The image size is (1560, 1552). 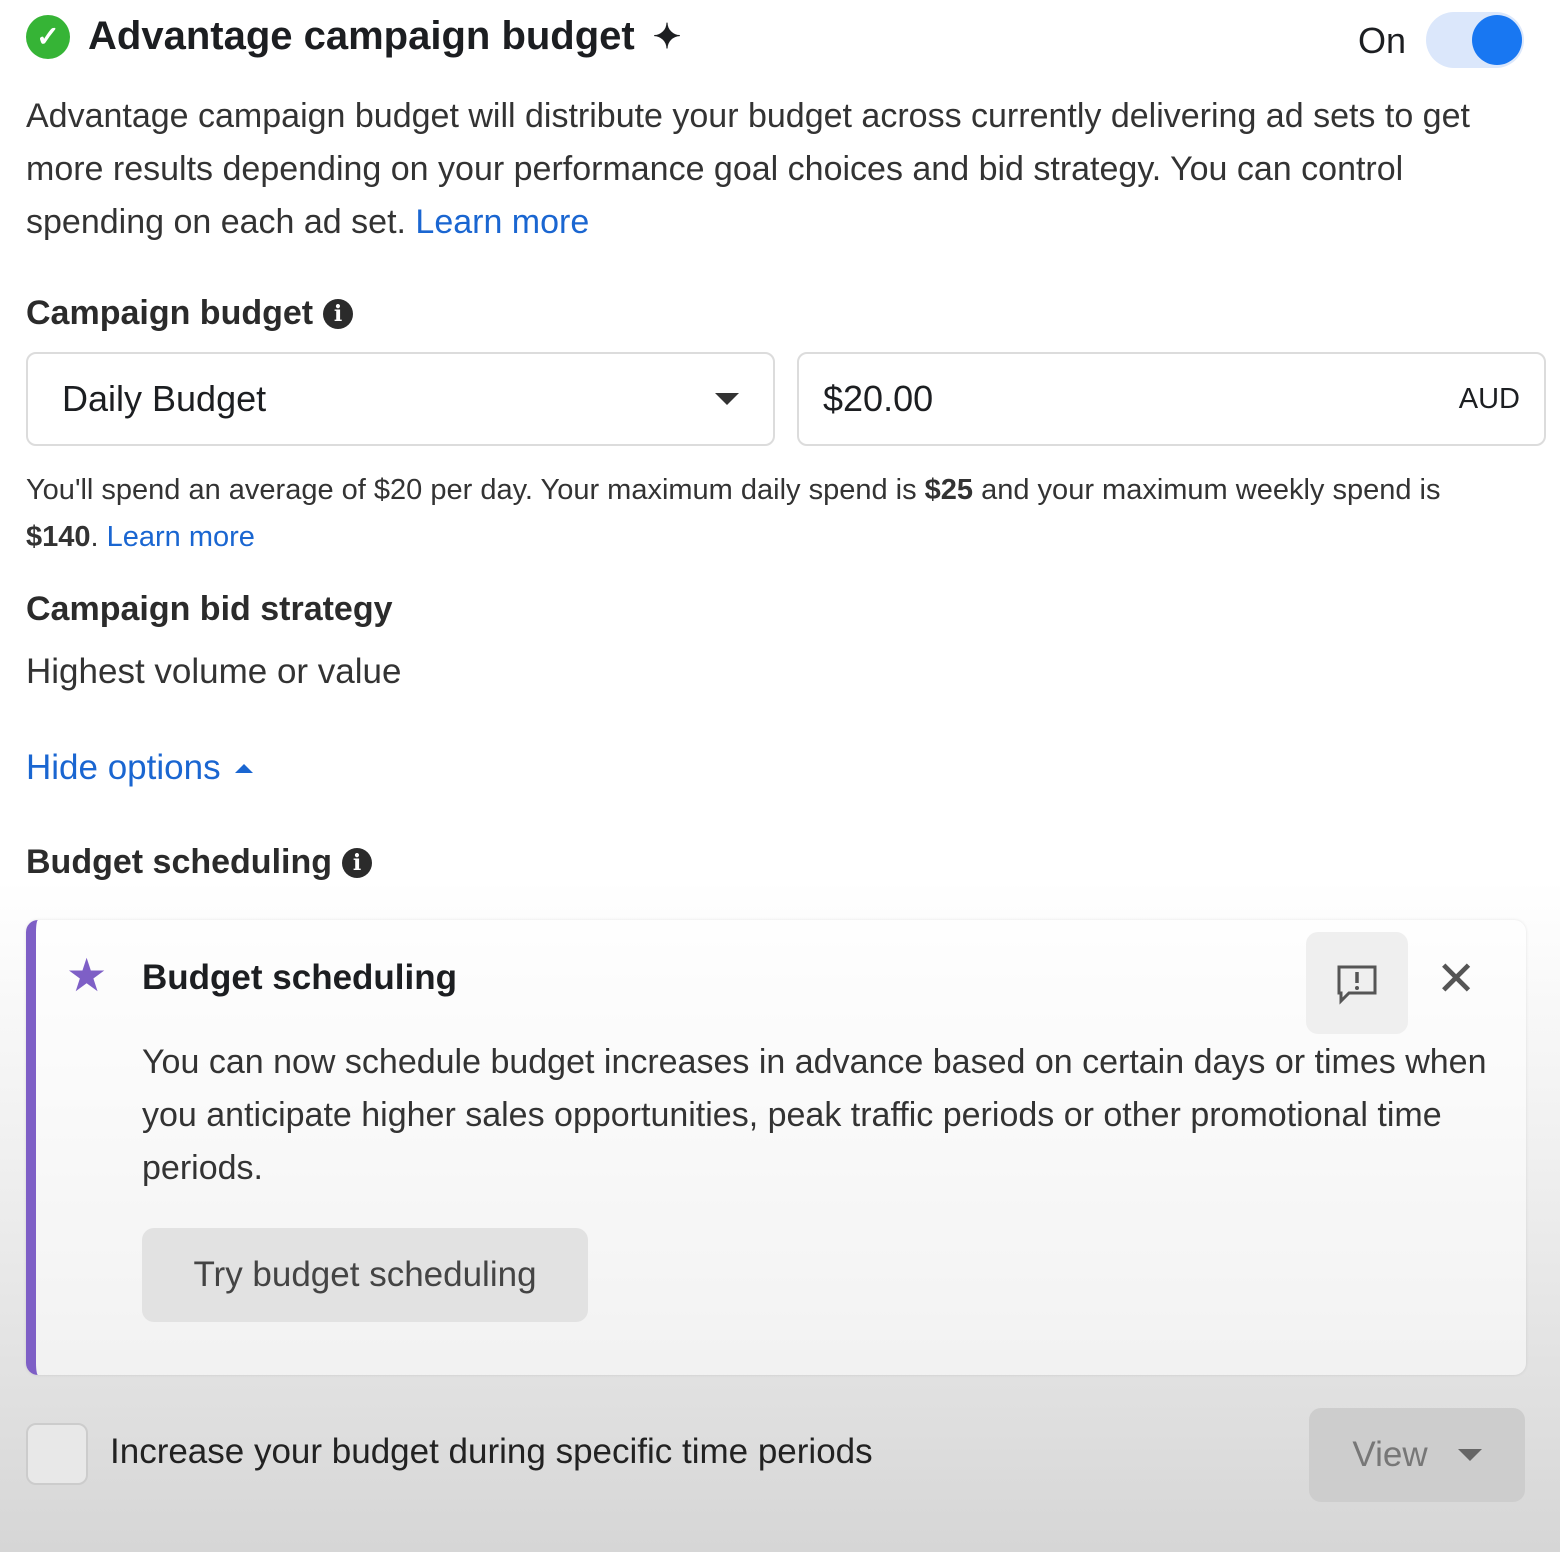 What do you see at coordinates (1207, 490) in the screenshot?
I see `note-text: and your maximum weekly spend is` at bounding box center [1207, 490].